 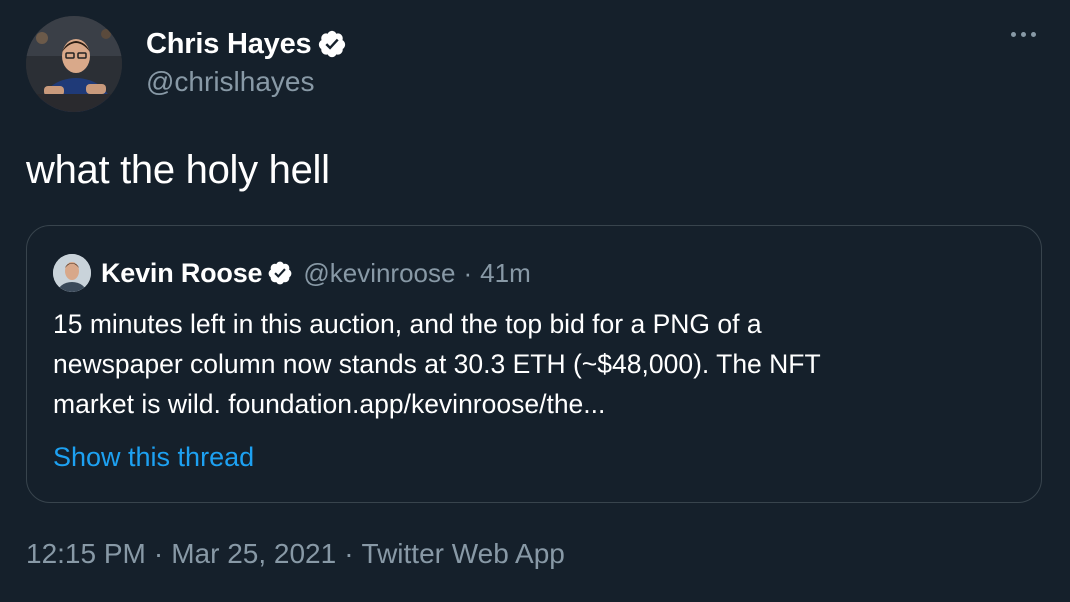 What do you see at coordinates (253, 553) in the screenshot?
I see `tweet-date: Mar 25, 2021` at bounding box center [253, 553].